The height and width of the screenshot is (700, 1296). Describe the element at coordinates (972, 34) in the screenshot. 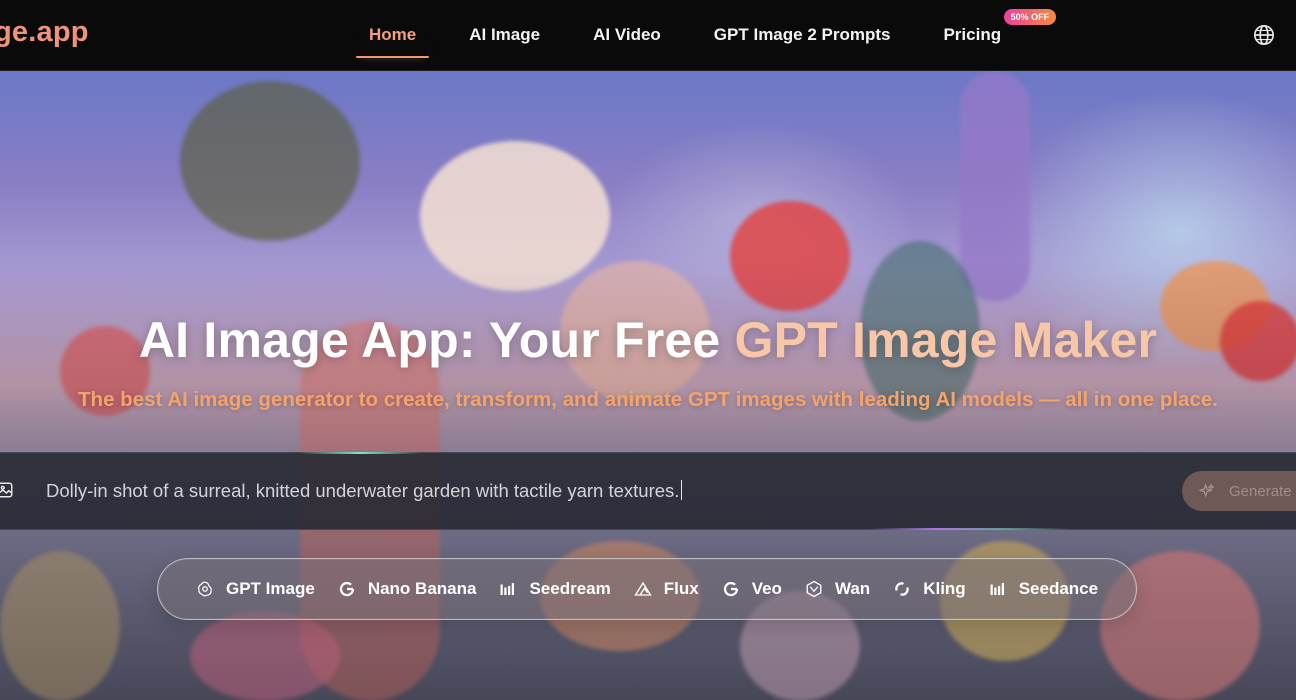

I see `nav-item-pricing-label: Pricing` at that location.